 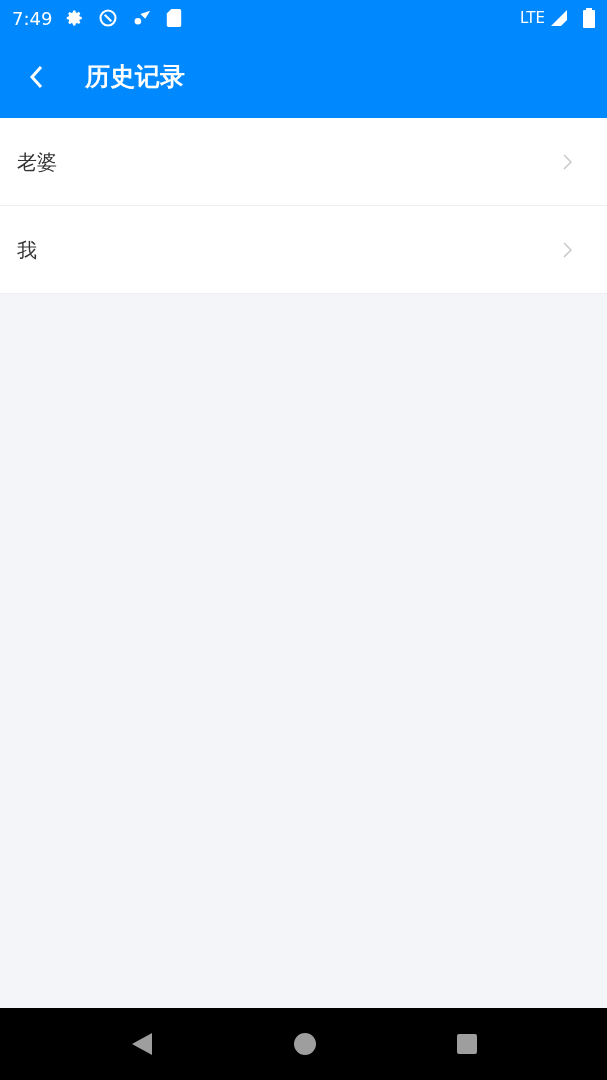 What do you see at coordinates (532, 18) in the screenshot?
I see `network-label: LTE` at bounding box center [532, 18].